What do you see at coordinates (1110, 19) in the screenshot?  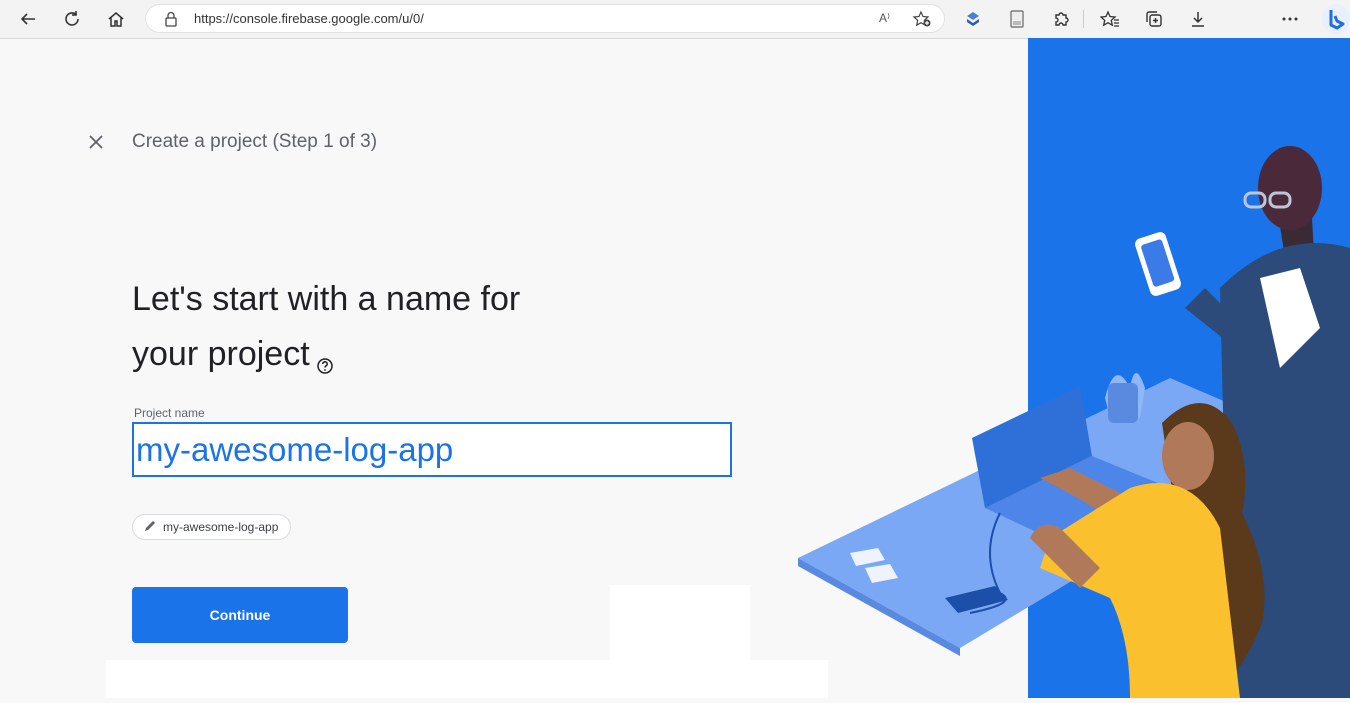 I see `favorites-icon` at bounding box center [1110, 19].